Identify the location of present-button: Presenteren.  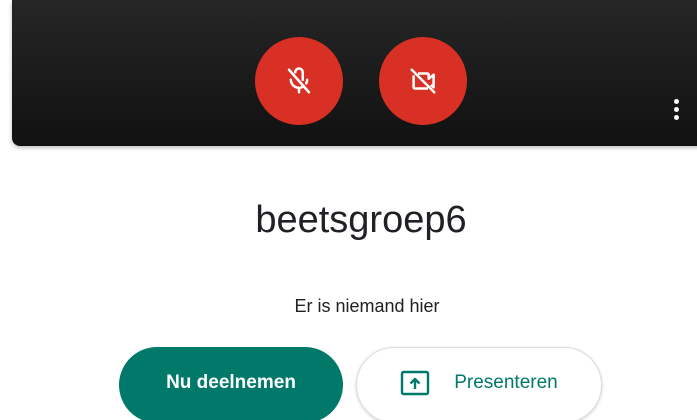
(479, 383).